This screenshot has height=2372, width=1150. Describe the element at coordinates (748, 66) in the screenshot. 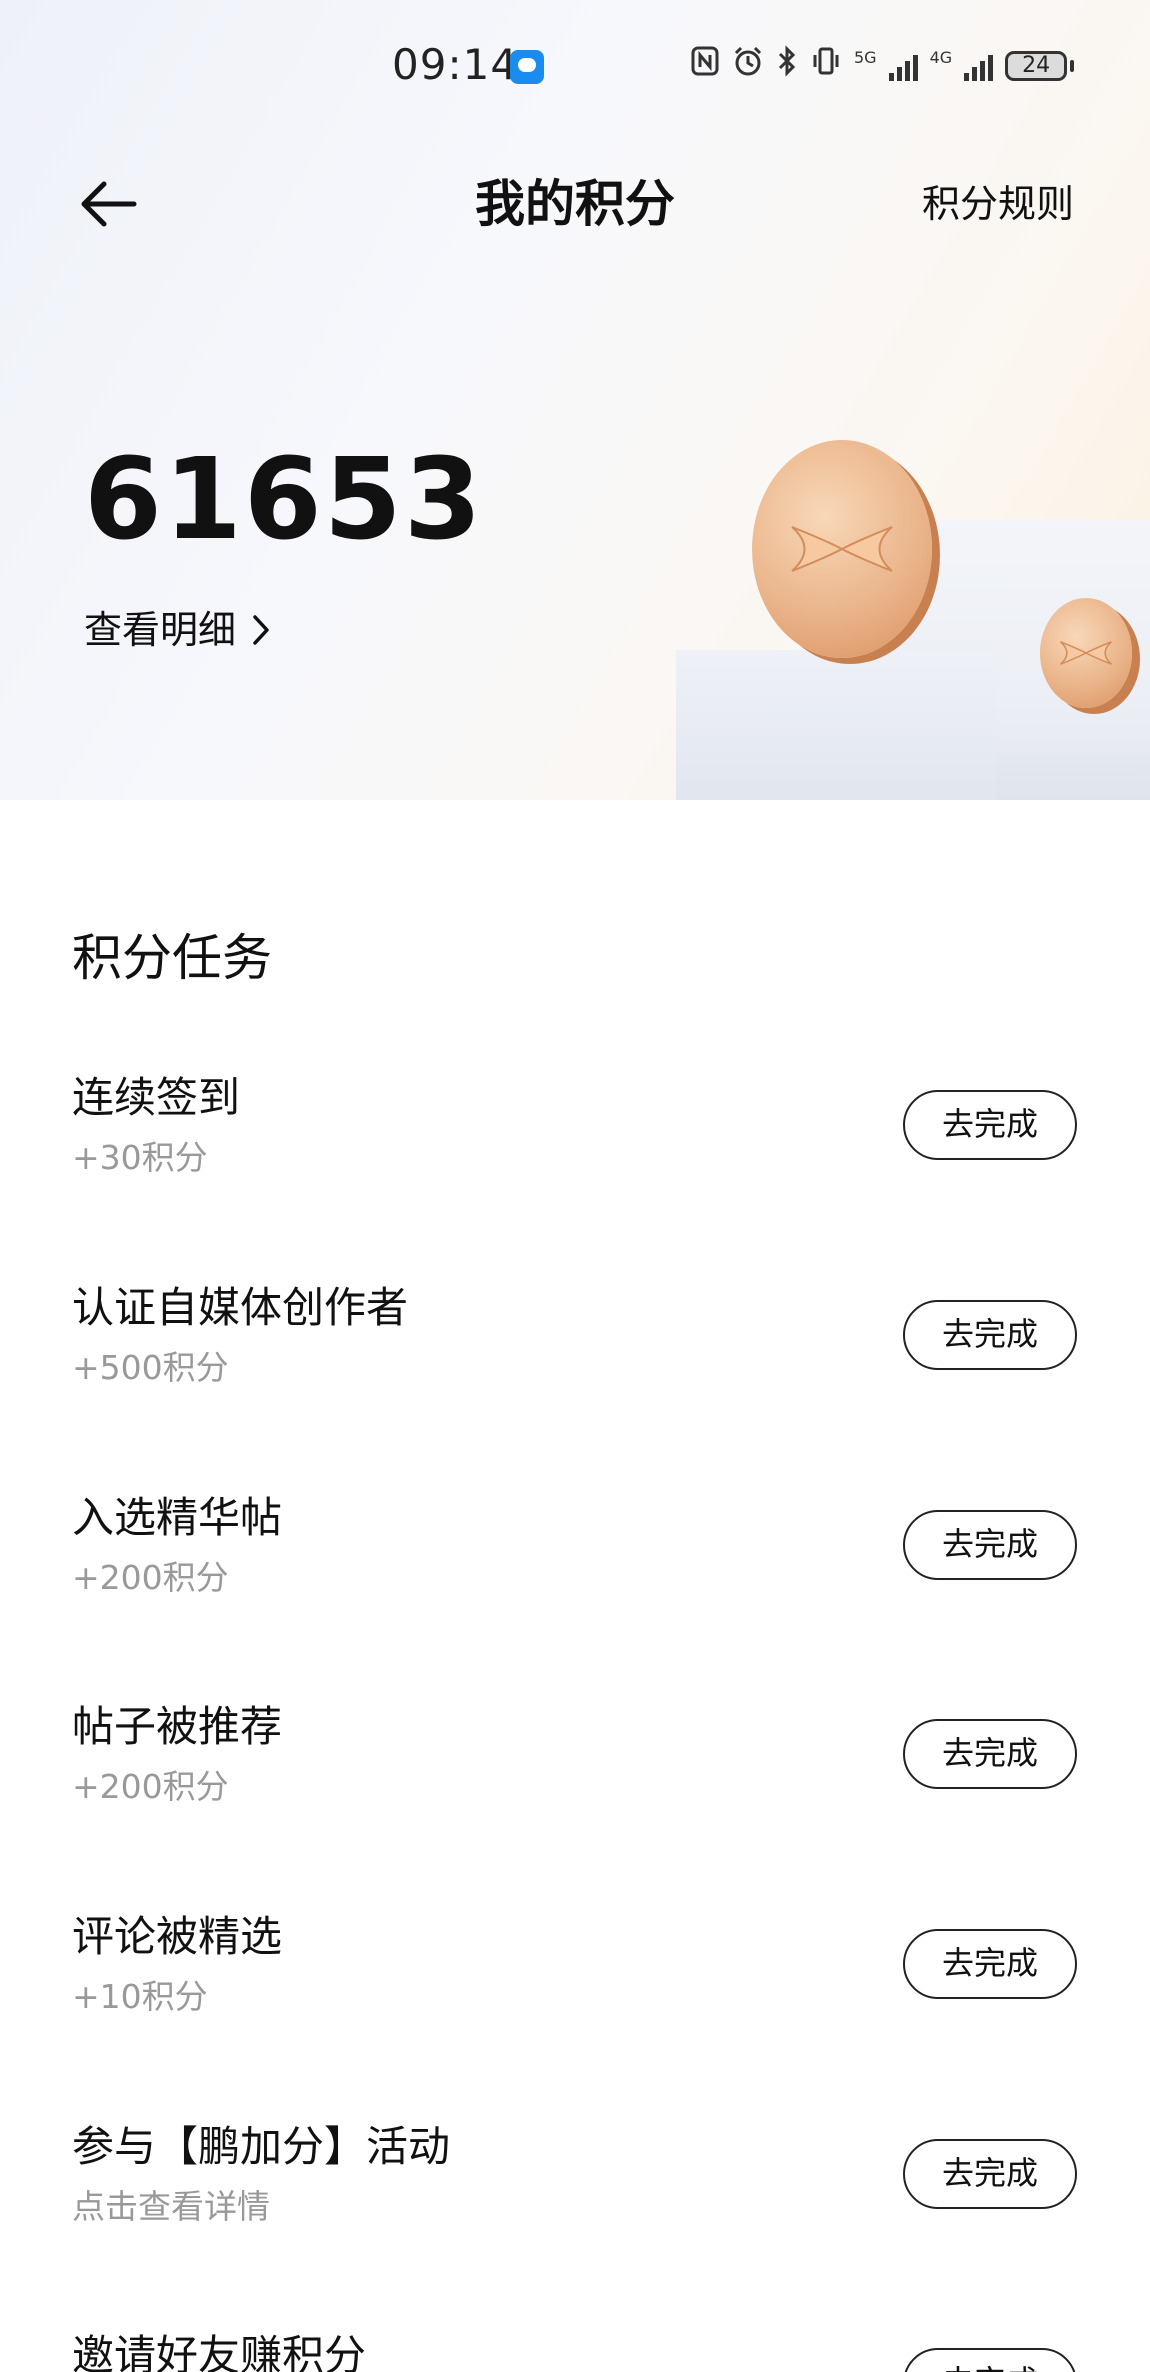

I see `alarm-icon` at that location.